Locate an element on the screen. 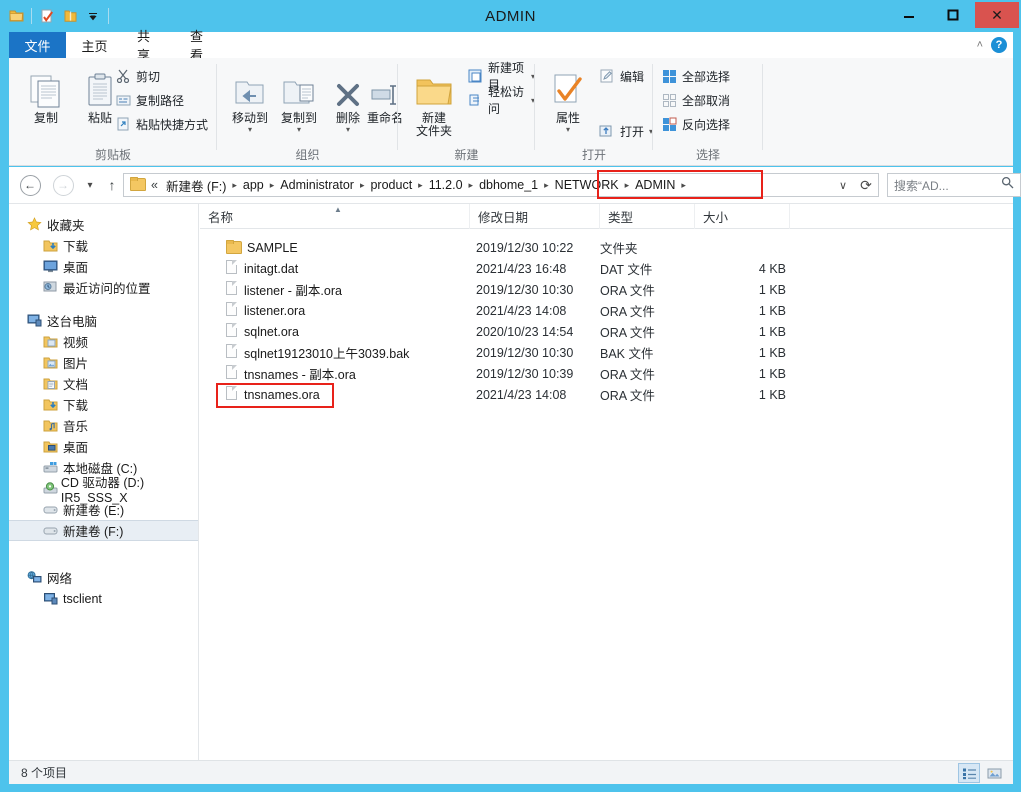  tab-share: 共享 is located at coordinates (149, 46).